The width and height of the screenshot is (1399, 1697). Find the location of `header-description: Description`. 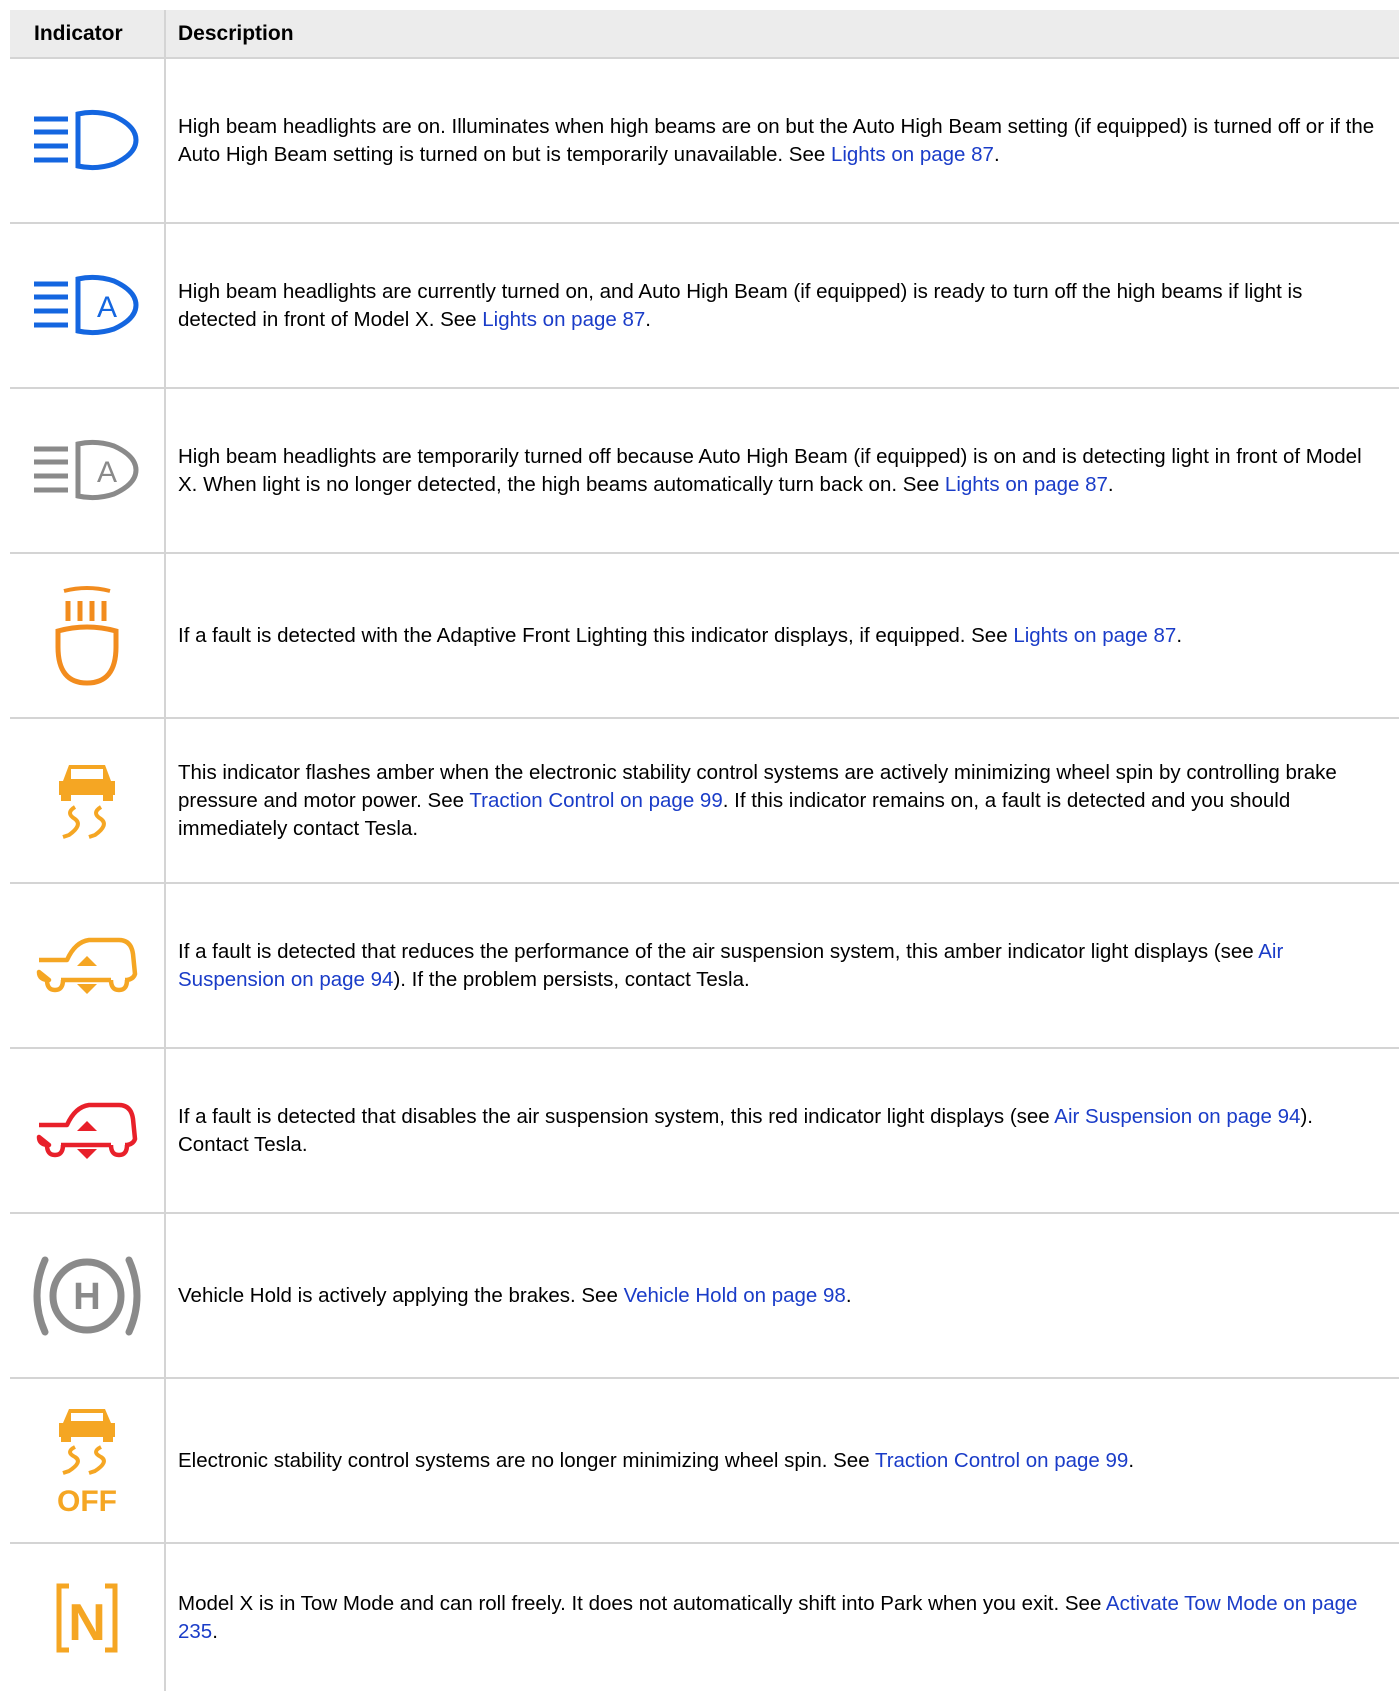

header-description: Description is located at coordinates (781, 34).